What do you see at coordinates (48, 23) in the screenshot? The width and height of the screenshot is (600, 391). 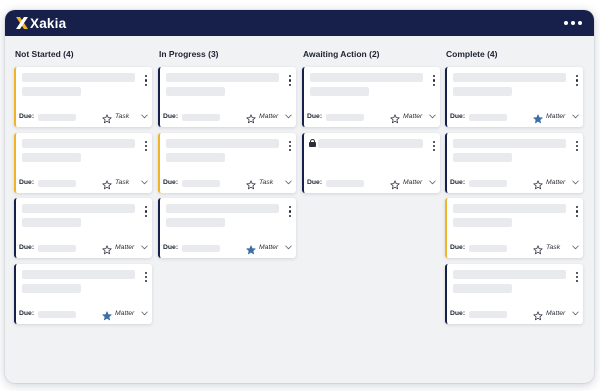 I see `logo-text: Xakia` at bounding box center [48, 23].